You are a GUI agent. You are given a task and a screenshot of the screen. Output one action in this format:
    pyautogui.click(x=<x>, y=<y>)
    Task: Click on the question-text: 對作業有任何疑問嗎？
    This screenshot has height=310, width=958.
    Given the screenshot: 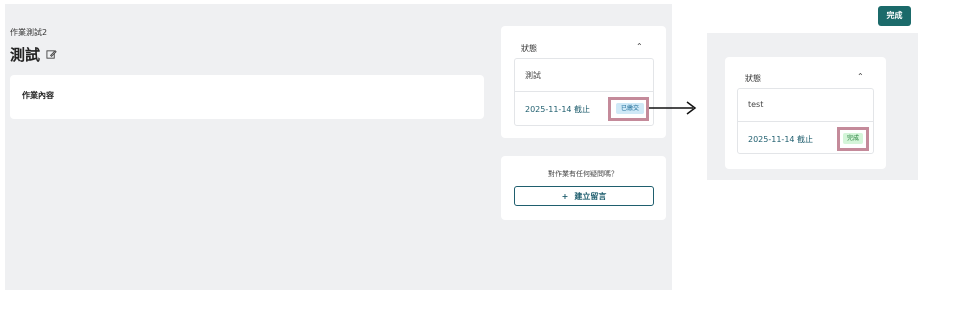 What is the action you would take?
    pyautogui.click(x=583, y=174)
    